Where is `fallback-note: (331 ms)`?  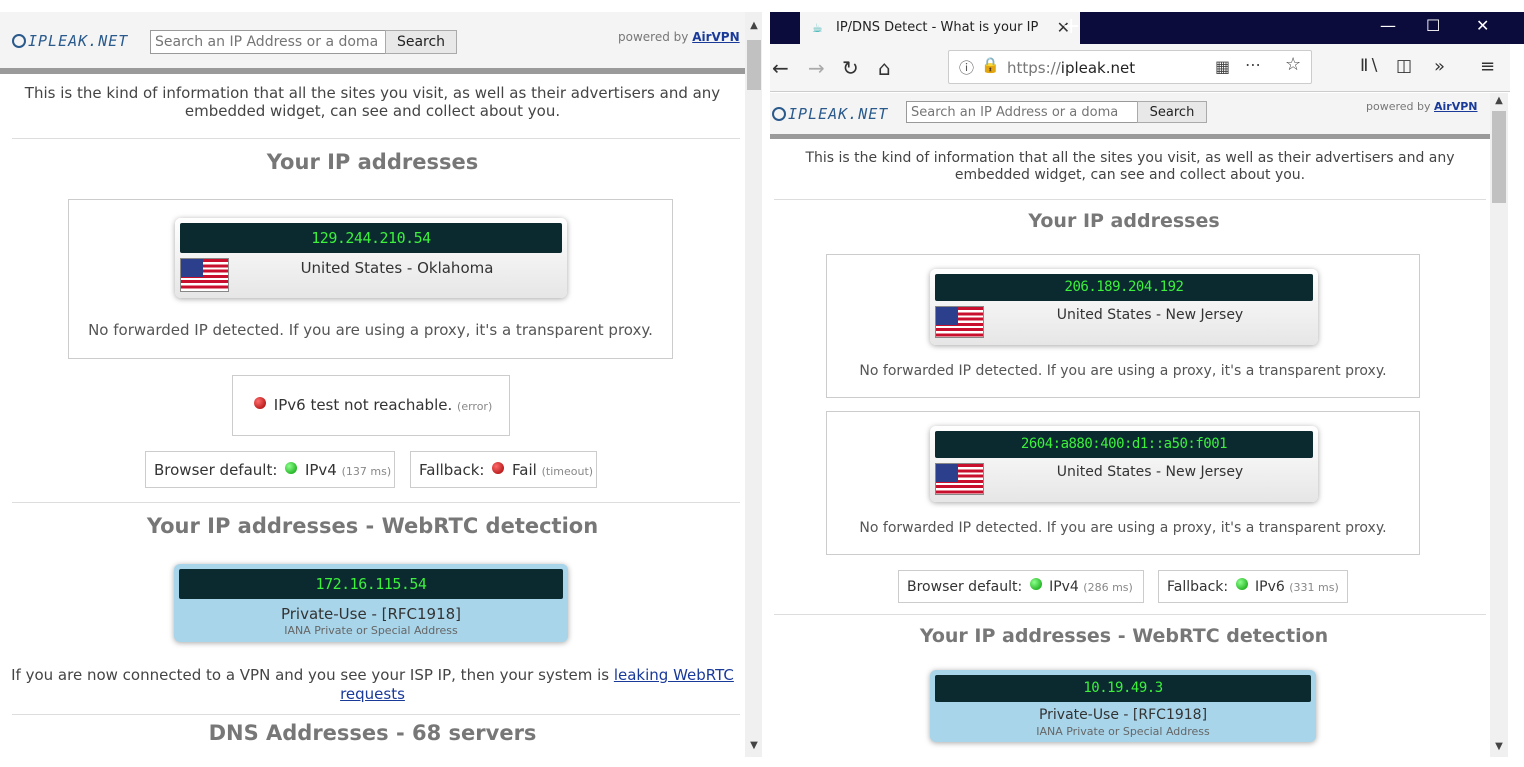 fallback-note: (331 ms) is located at coordinates (1314, 587).